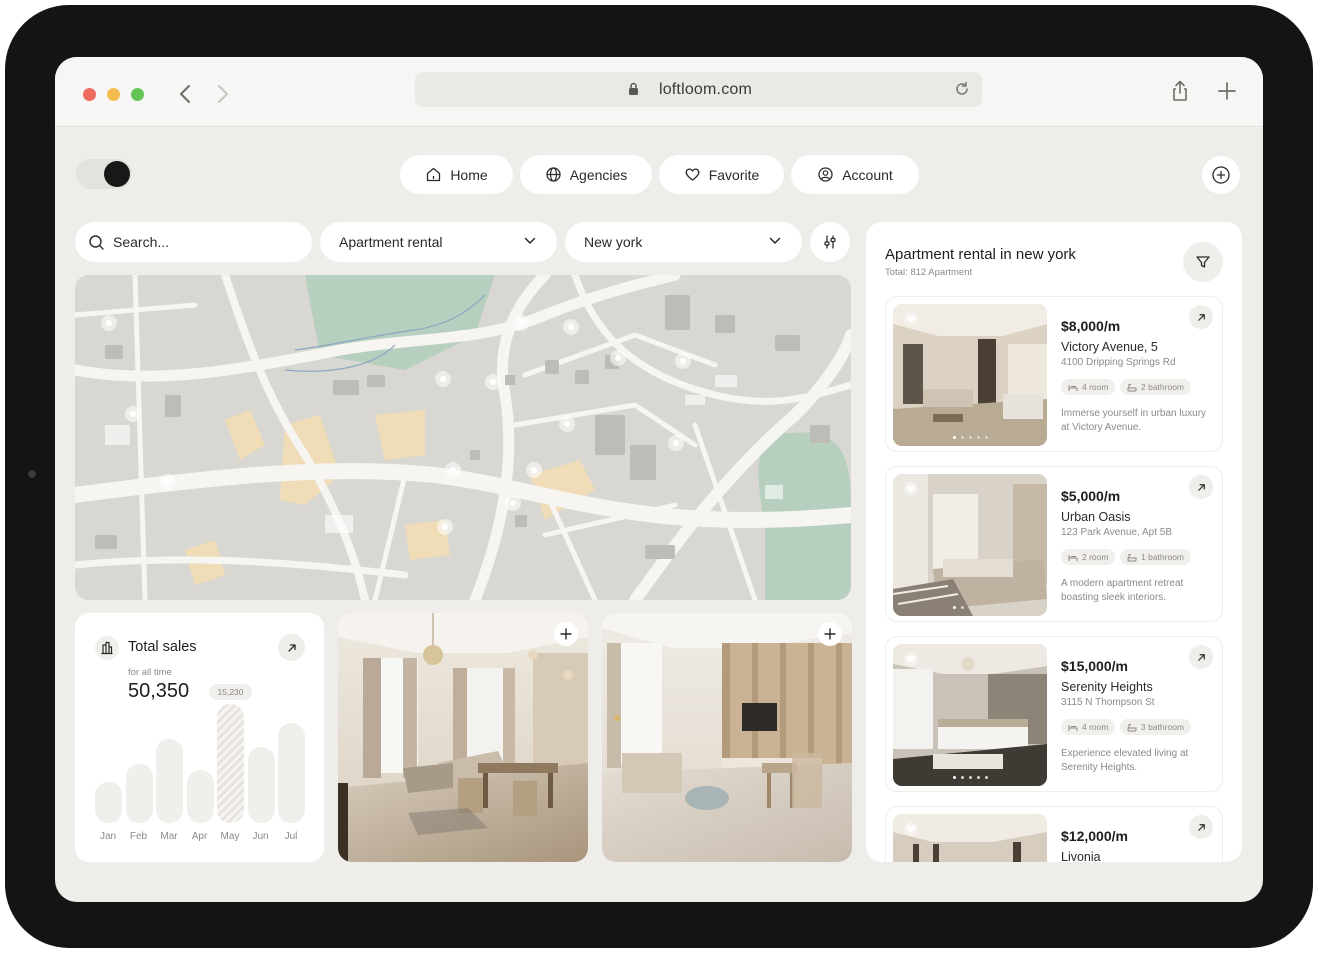  I want to click on rooms-tag: 4 room, so click(1088, 727).